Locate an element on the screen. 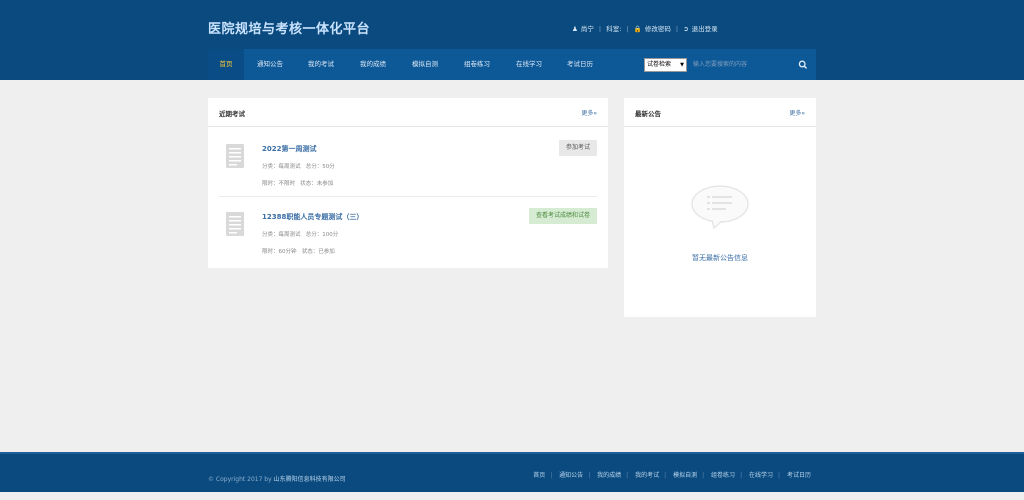  empty-message-icon is located at coordinates (720, 207).